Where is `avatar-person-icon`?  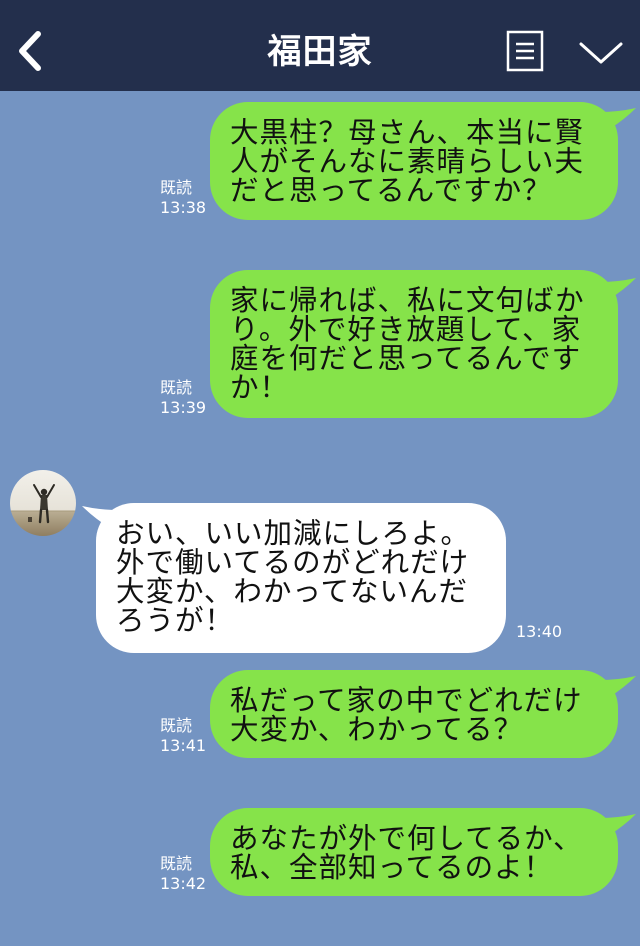
avatar-person-icon is located at coordinates (43, 503).